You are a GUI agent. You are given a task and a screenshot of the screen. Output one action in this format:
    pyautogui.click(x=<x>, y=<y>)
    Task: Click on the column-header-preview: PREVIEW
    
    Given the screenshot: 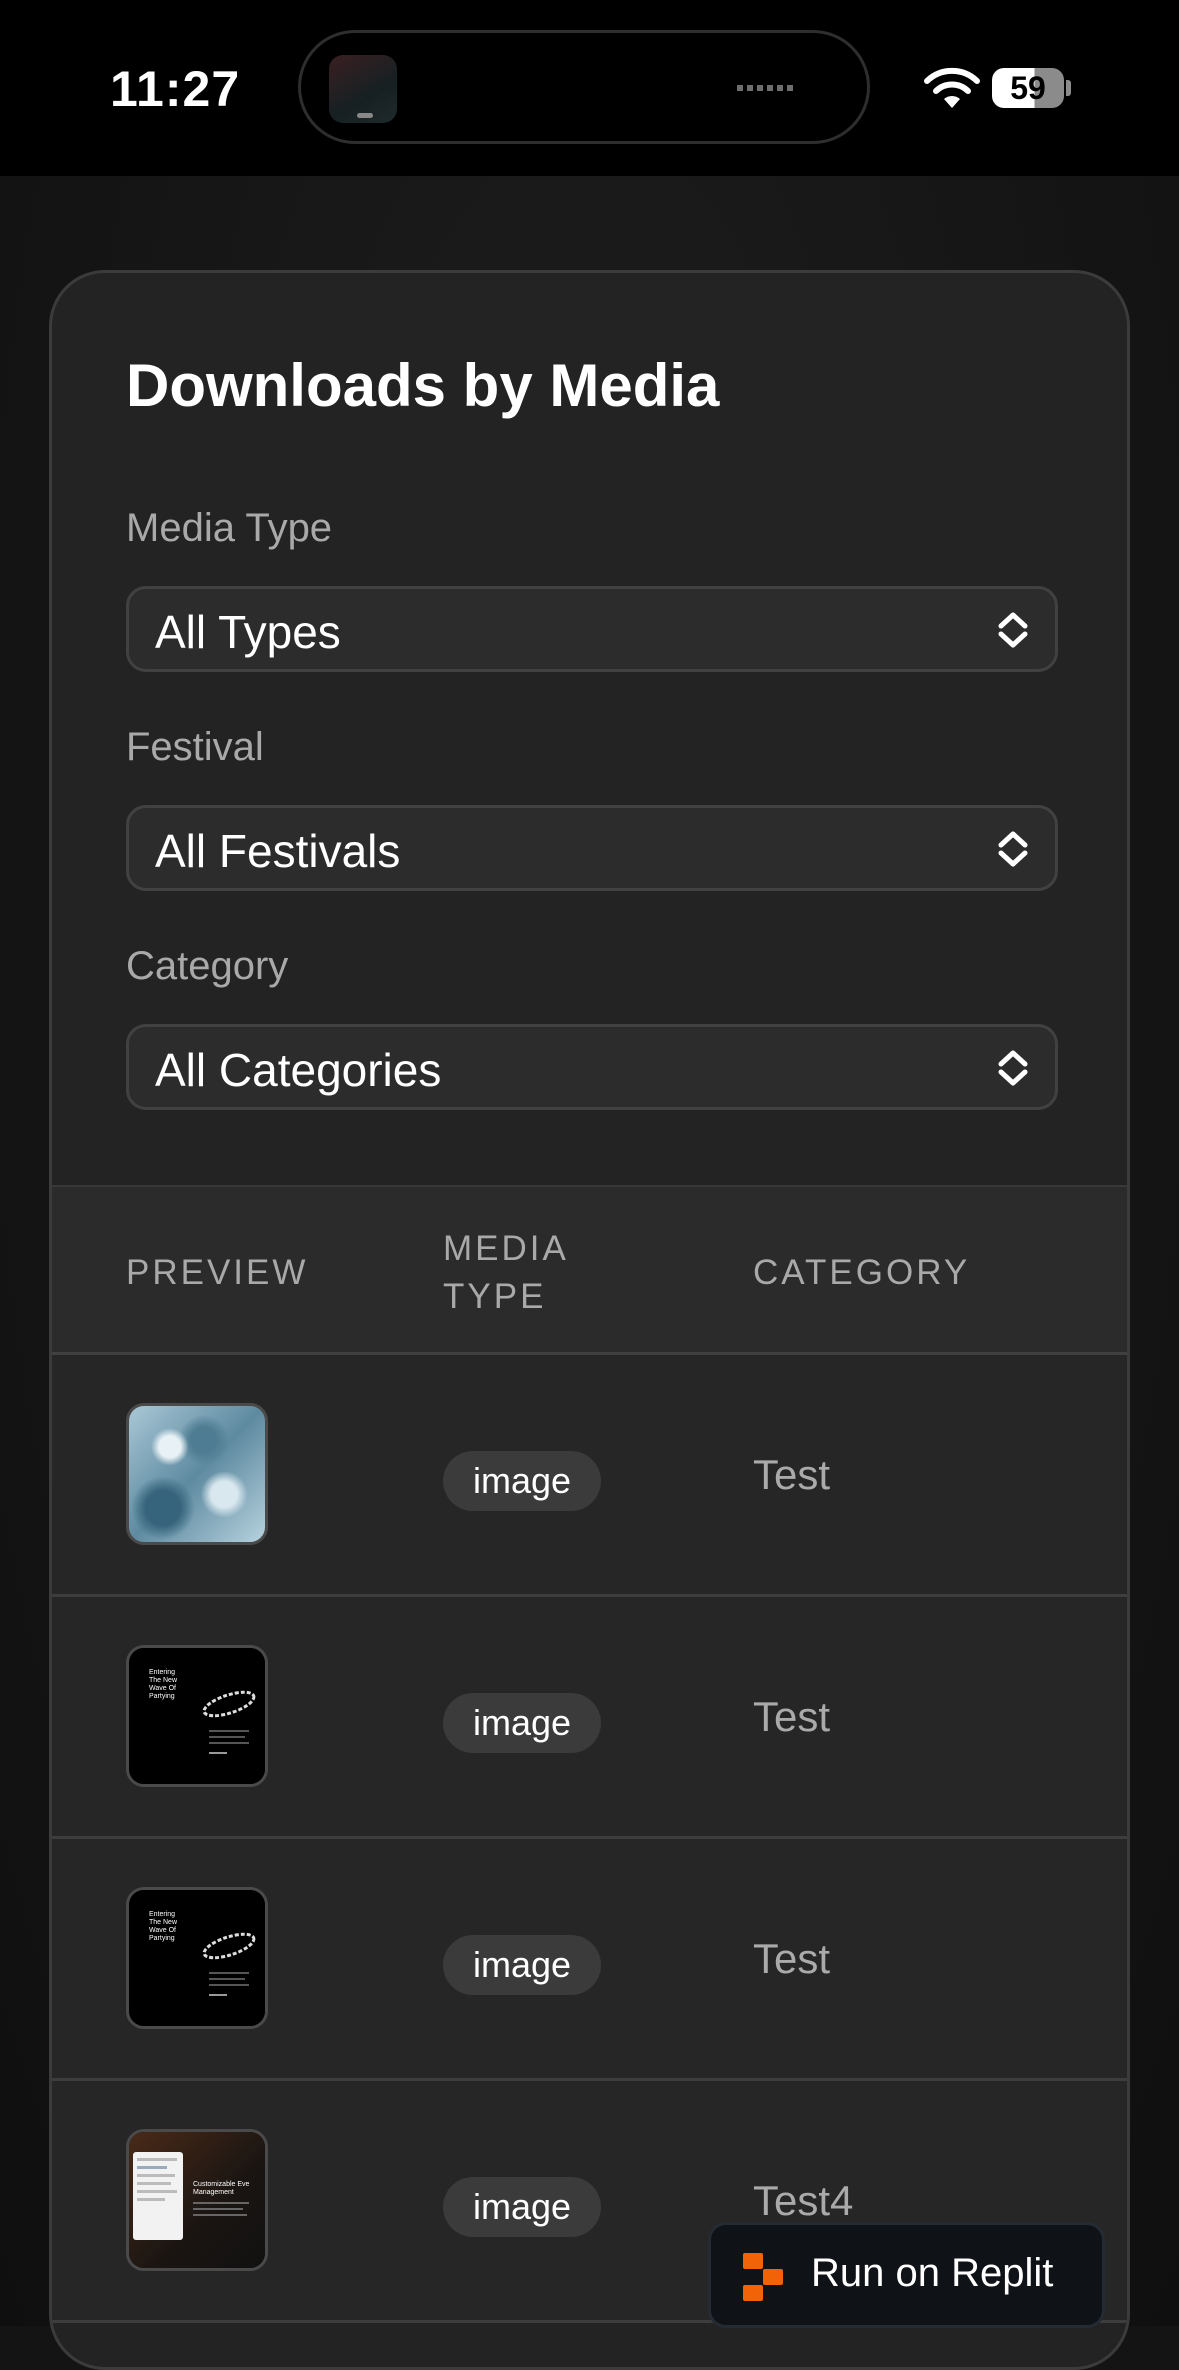 What is the action you would take?
    pyautogui.click(x=217, y=1272)
    